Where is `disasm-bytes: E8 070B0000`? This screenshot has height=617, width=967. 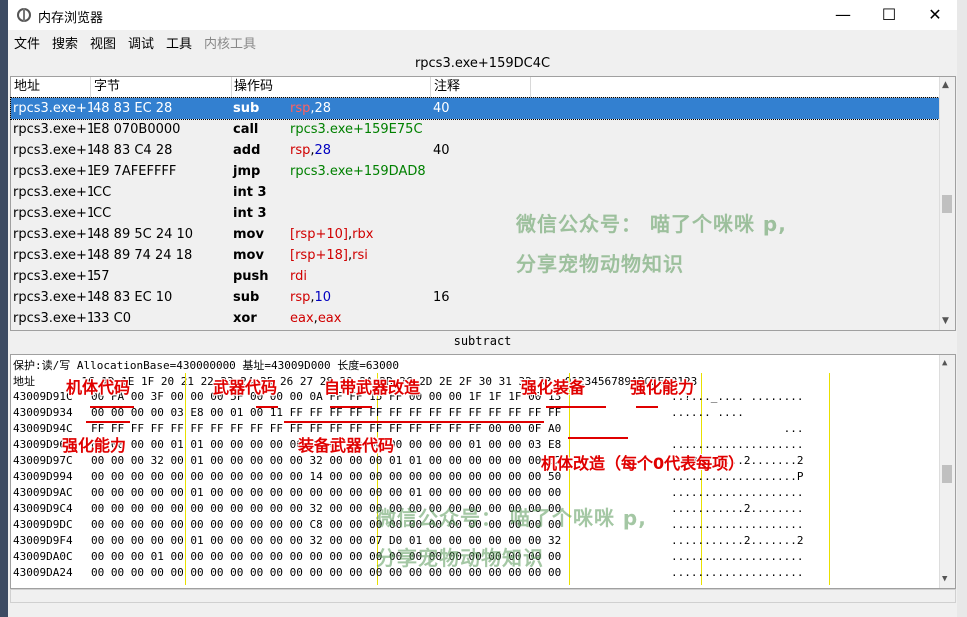 disasm-bytes: E8 070B0000 is located at coordinates (137, 129).